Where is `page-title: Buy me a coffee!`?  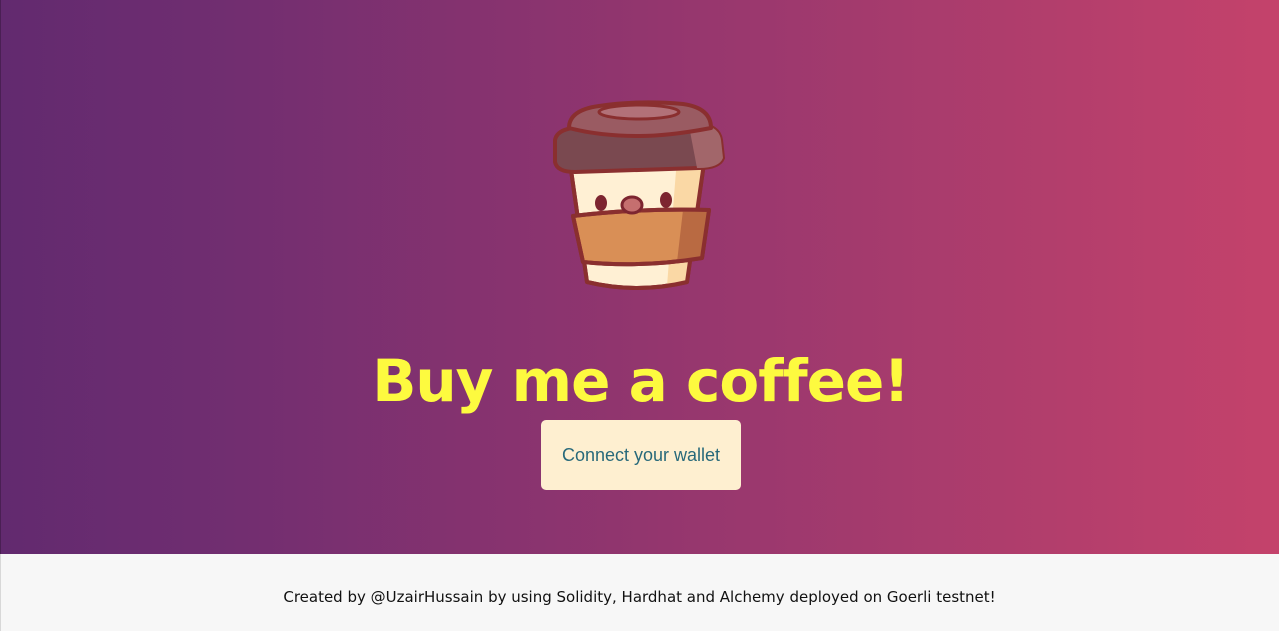 page-title: Buy me a coffee! is located at coordinates (641, 381).